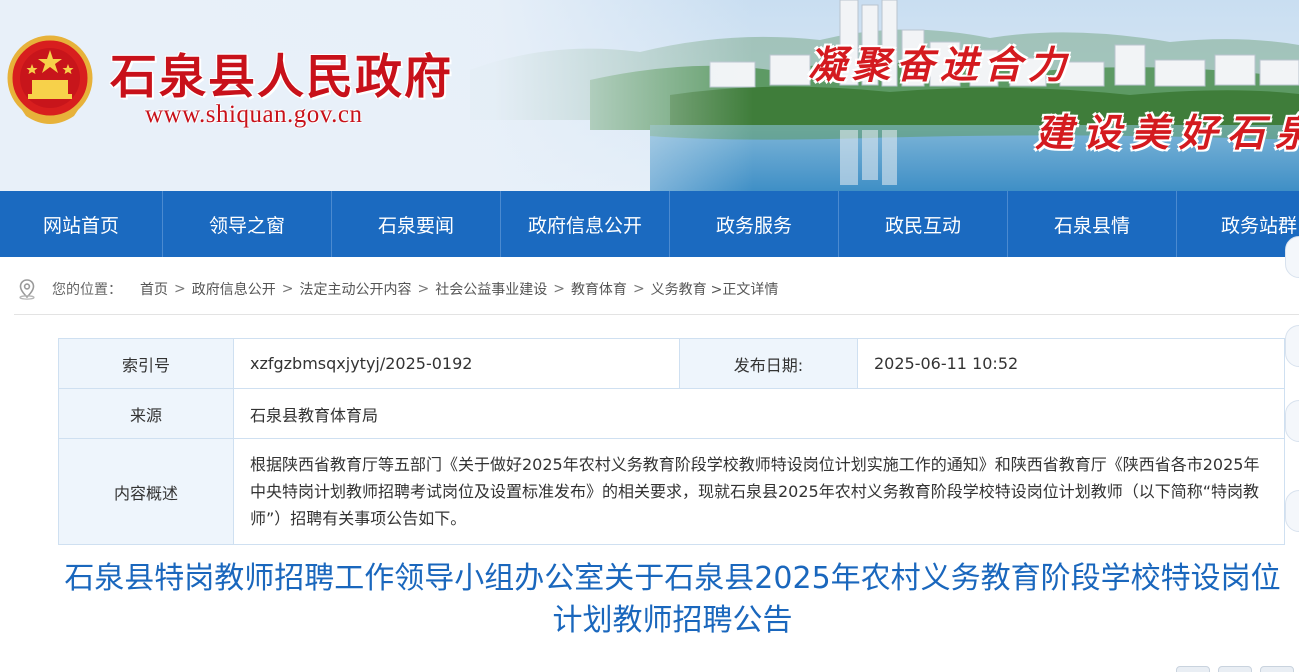 The height and width of the screenshot is (672, 1299). What do you see at coordinates (254, 115) in the screenshot?
I see `site-url: www.shiquan.gov.cn` at bounding box center [254, 115].